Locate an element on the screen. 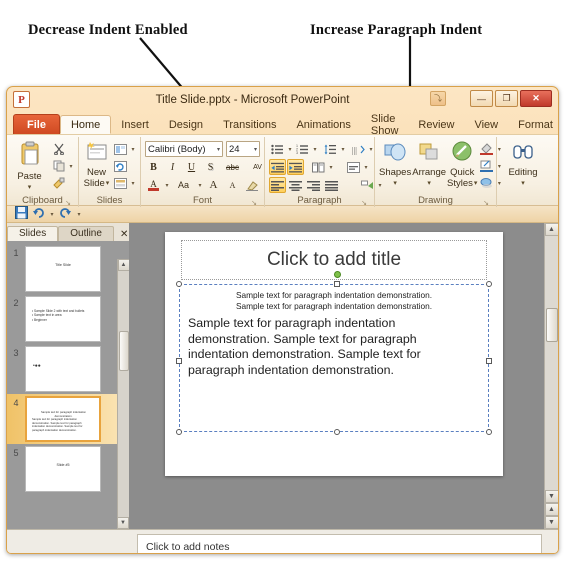 The image size is (565, 561). tab-file: File is located at coordinates (36, 124).